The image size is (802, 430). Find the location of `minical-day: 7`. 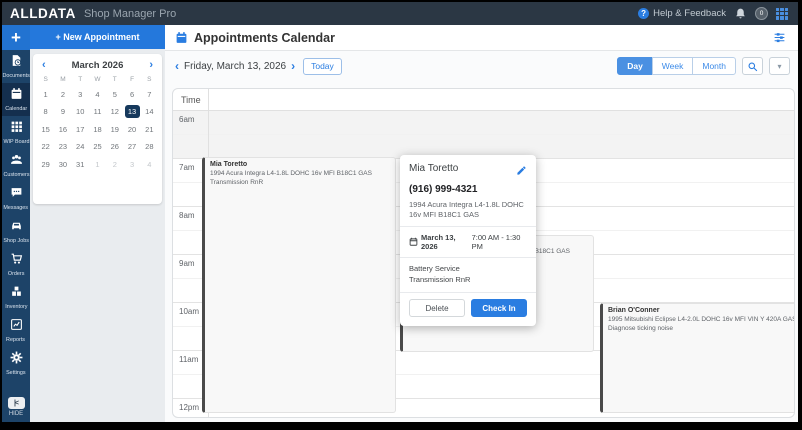

minical-day: 7 is located at coordinates (149, 94).